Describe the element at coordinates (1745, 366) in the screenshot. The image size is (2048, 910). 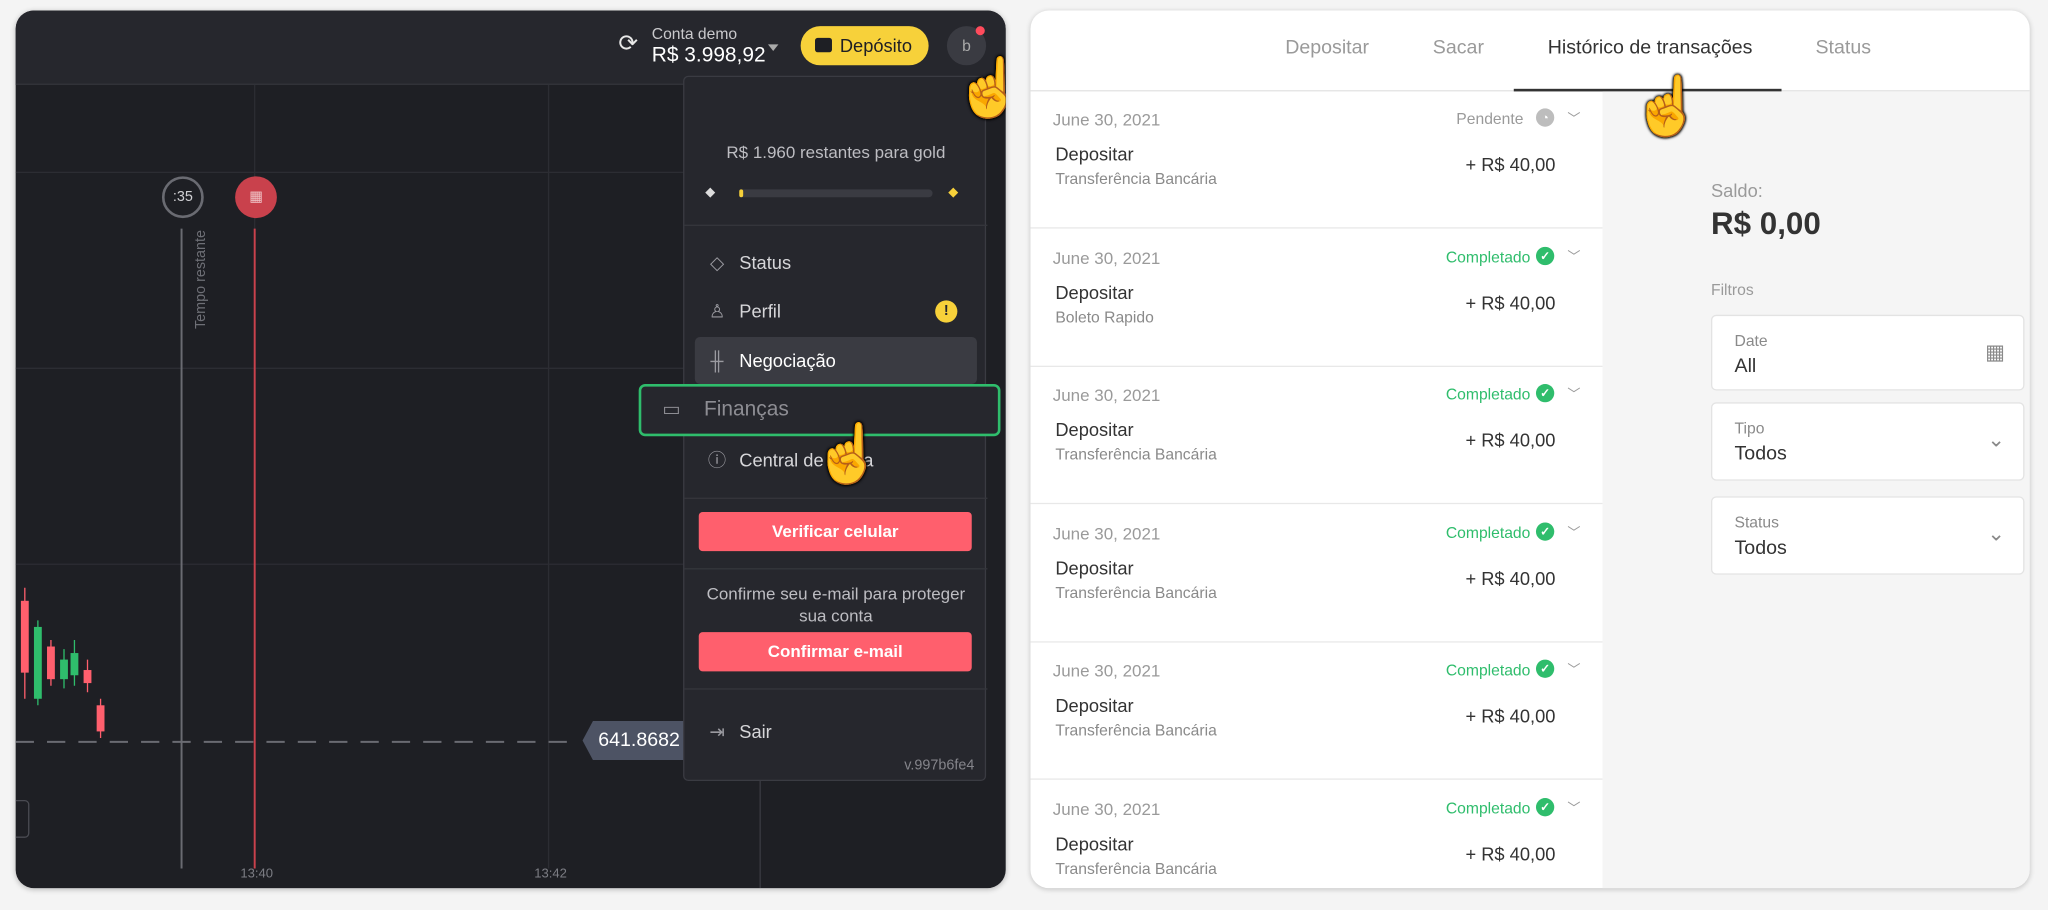
I see `filter-value: All` at that location.